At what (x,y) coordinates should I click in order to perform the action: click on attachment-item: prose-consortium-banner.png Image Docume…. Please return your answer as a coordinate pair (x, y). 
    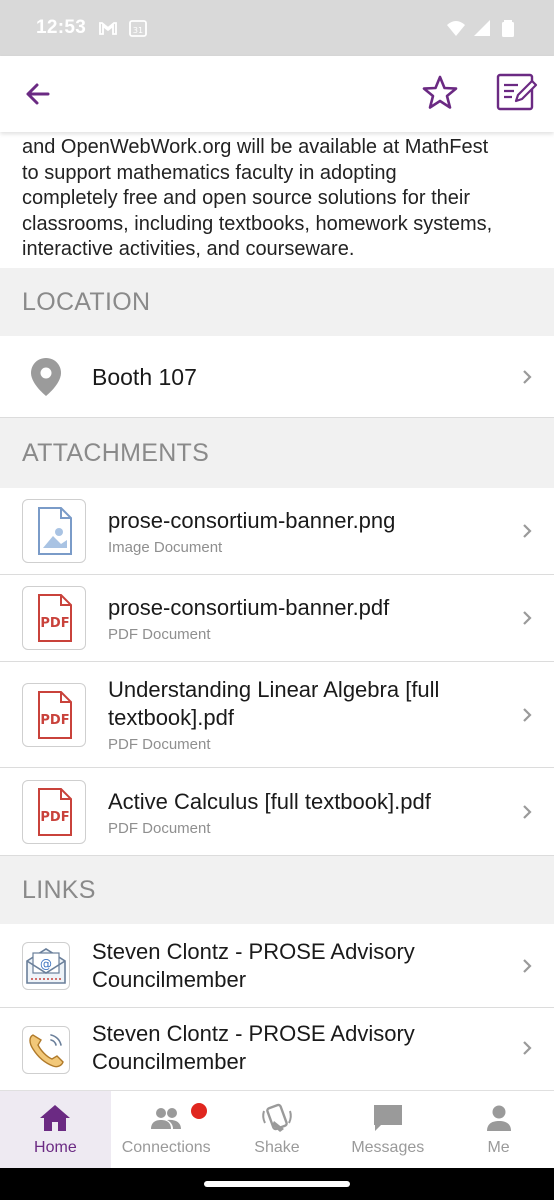
    Looking at the image, I should click on (277, 531).